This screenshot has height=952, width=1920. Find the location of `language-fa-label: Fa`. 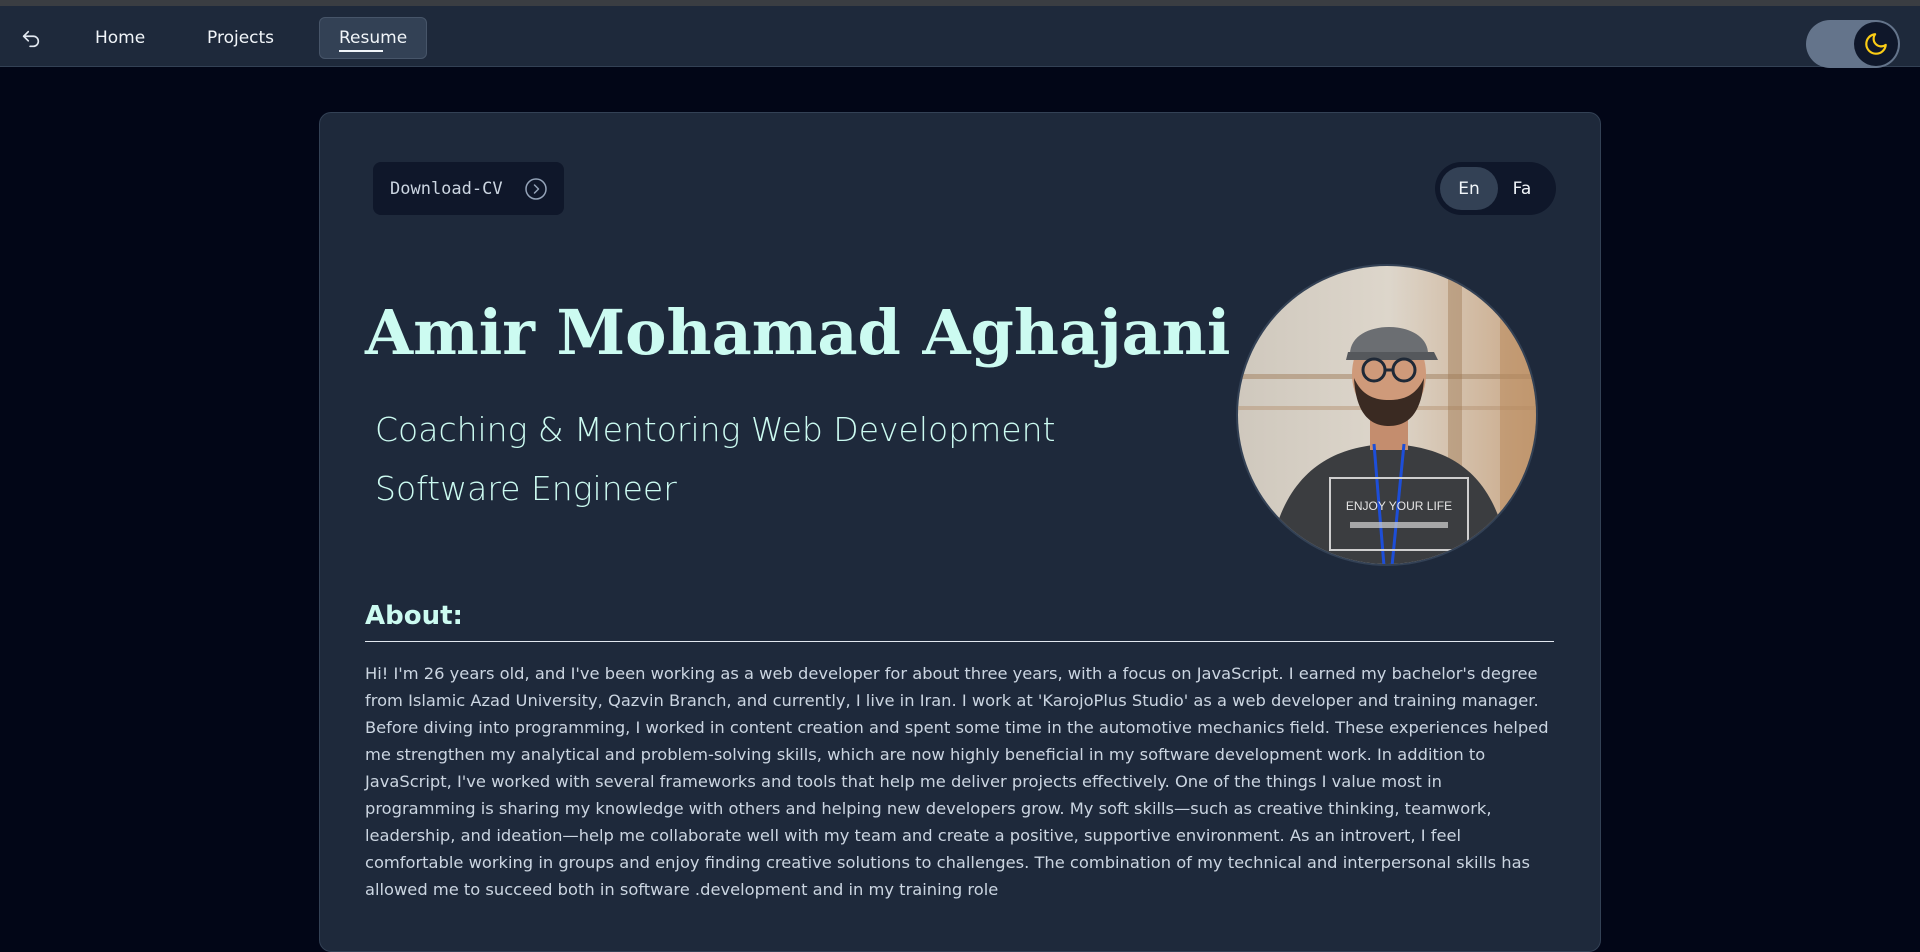

language-fa-label: Fa is located at coordinates (1522, 188).